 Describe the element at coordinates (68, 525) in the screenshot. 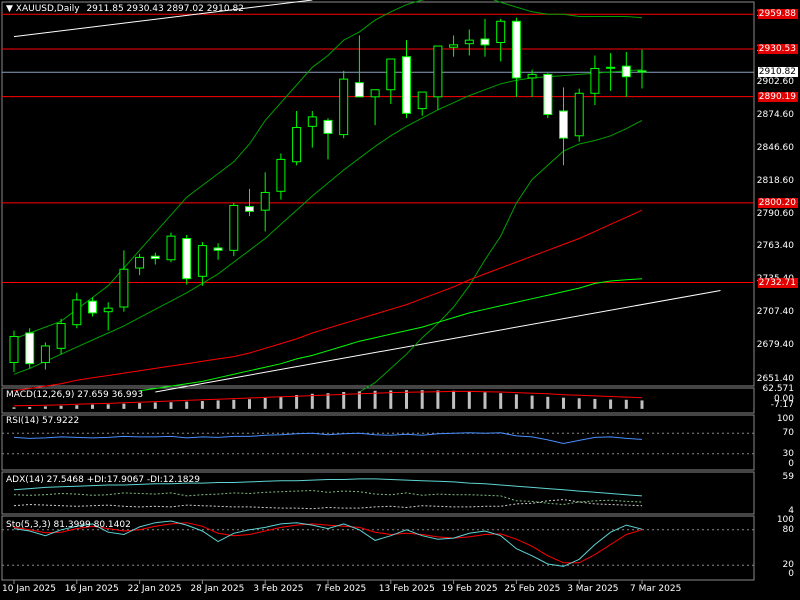

I see `stoch-title: Sto(5,3,3) 81.3999 80.1402` at that location.